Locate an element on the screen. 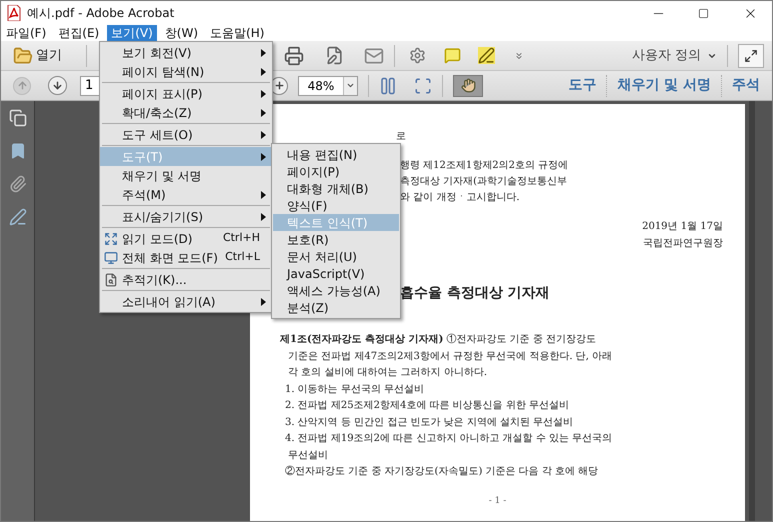 This screenshot has height=522, width=773. hand-tool-button is located at coordinates (468, 85).